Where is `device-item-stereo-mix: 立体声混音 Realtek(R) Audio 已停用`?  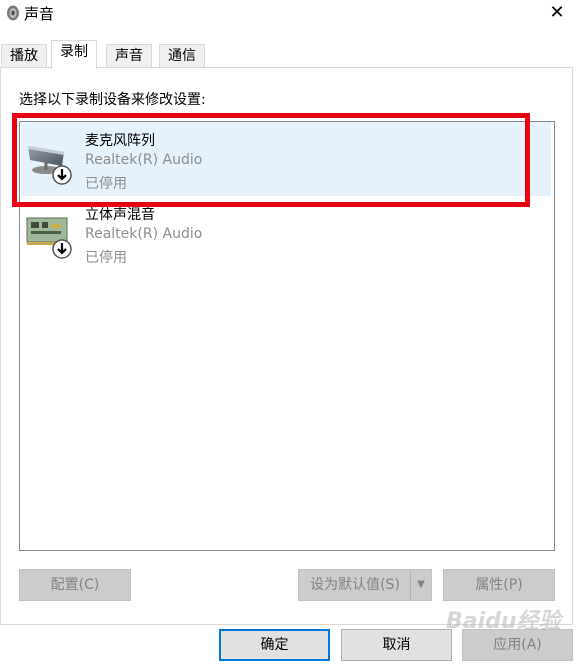
device-item-stereo-mix: 立体声混音 Realtek(R) Audio 已停用 is located at coordinates (286, 233).